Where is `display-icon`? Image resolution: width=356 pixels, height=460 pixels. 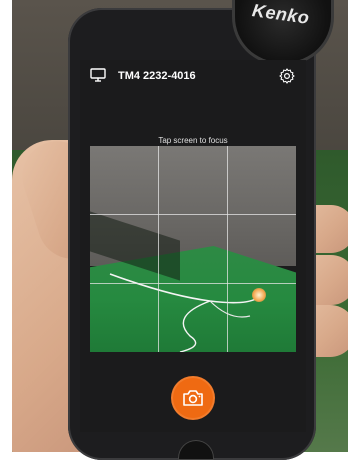
display-icon is located at coordinates (98, 75).